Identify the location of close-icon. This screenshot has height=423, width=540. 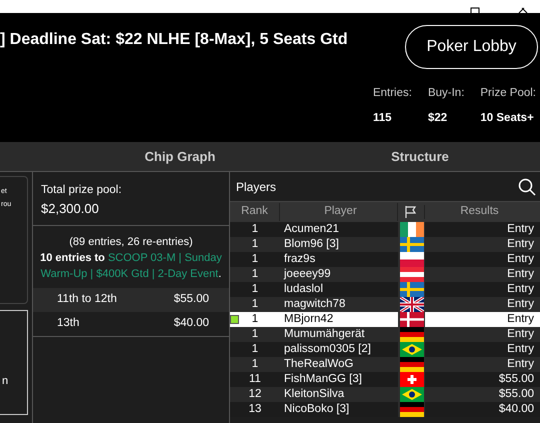
(523, 10).